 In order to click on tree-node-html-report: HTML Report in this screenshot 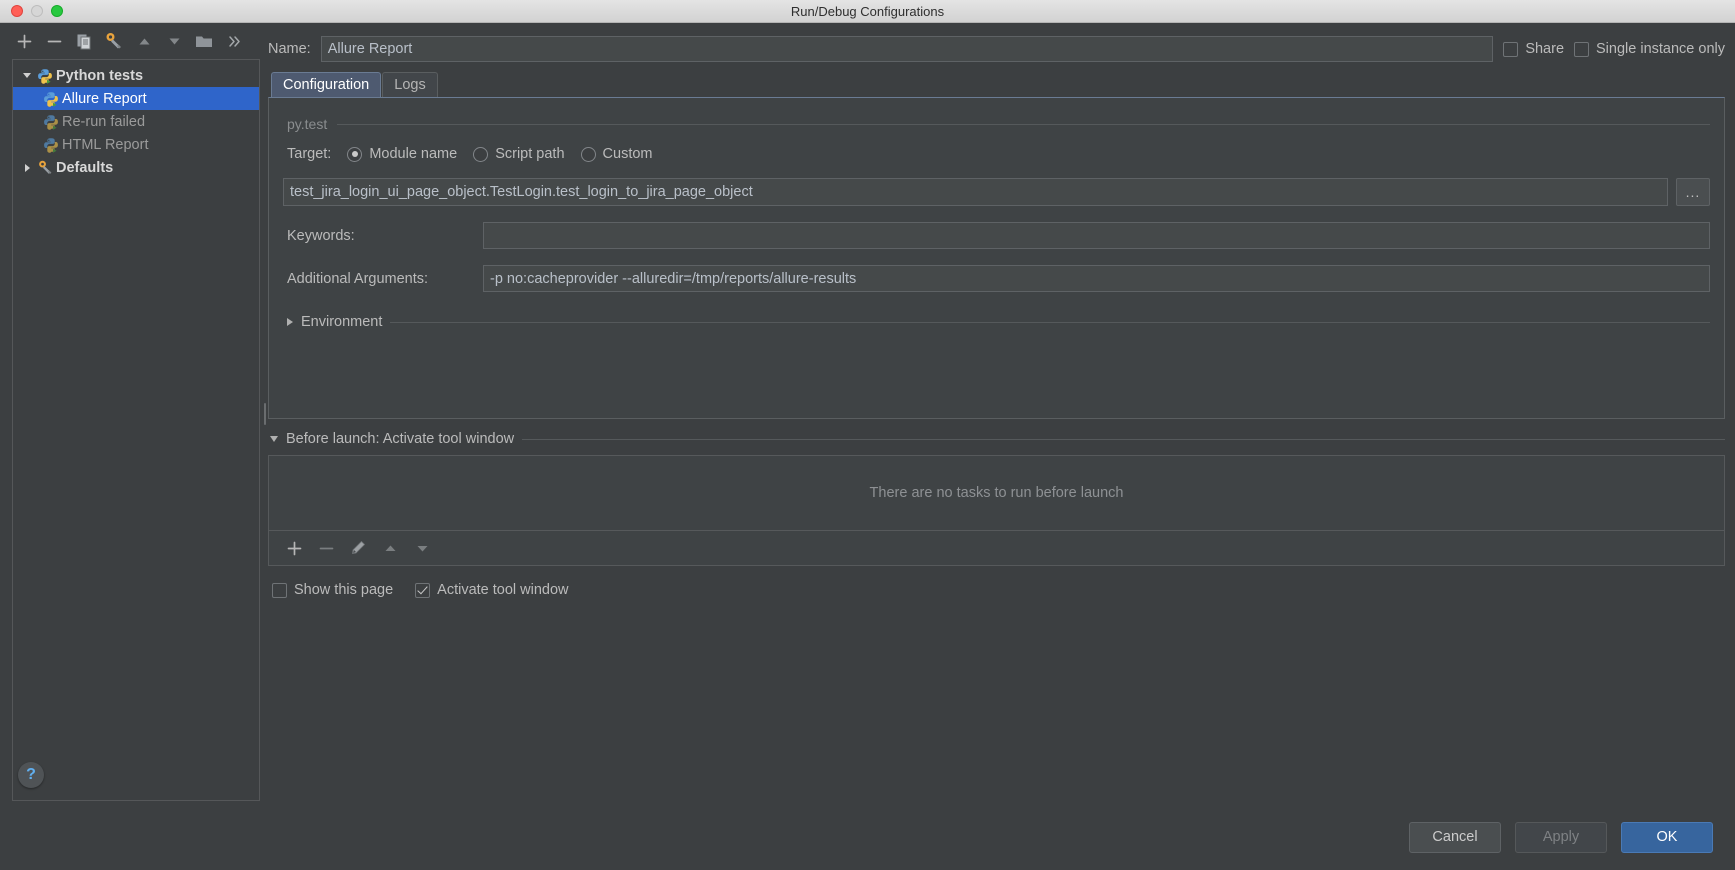, I will do `click(136, 144)`.